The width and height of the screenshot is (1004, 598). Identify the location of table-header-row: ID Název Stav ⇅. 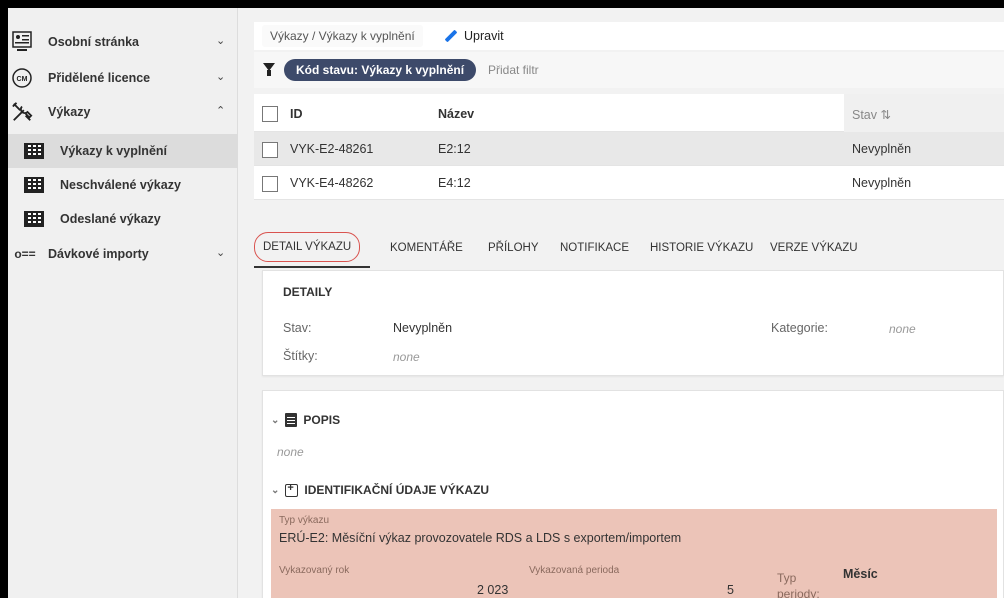
(629, 113).